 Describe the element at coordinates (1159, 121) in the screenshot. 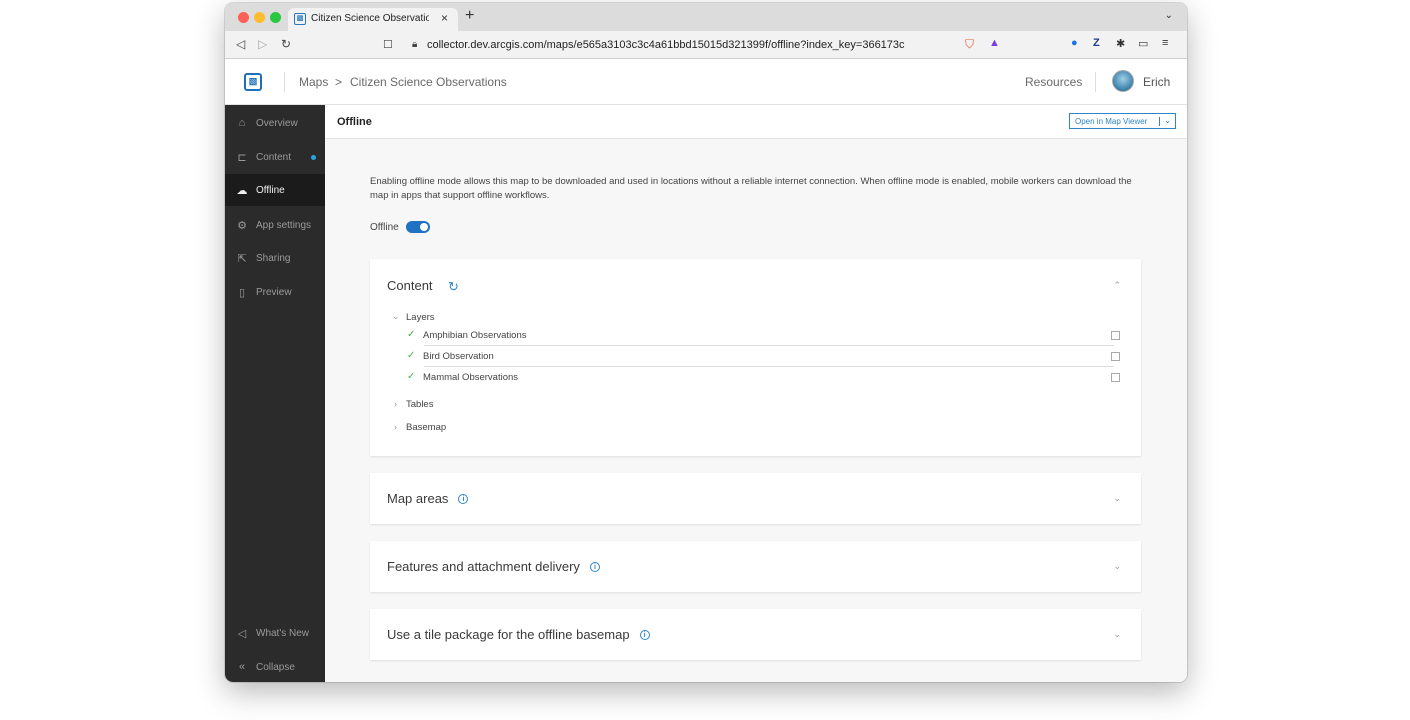

I see `button-divider` at that location.